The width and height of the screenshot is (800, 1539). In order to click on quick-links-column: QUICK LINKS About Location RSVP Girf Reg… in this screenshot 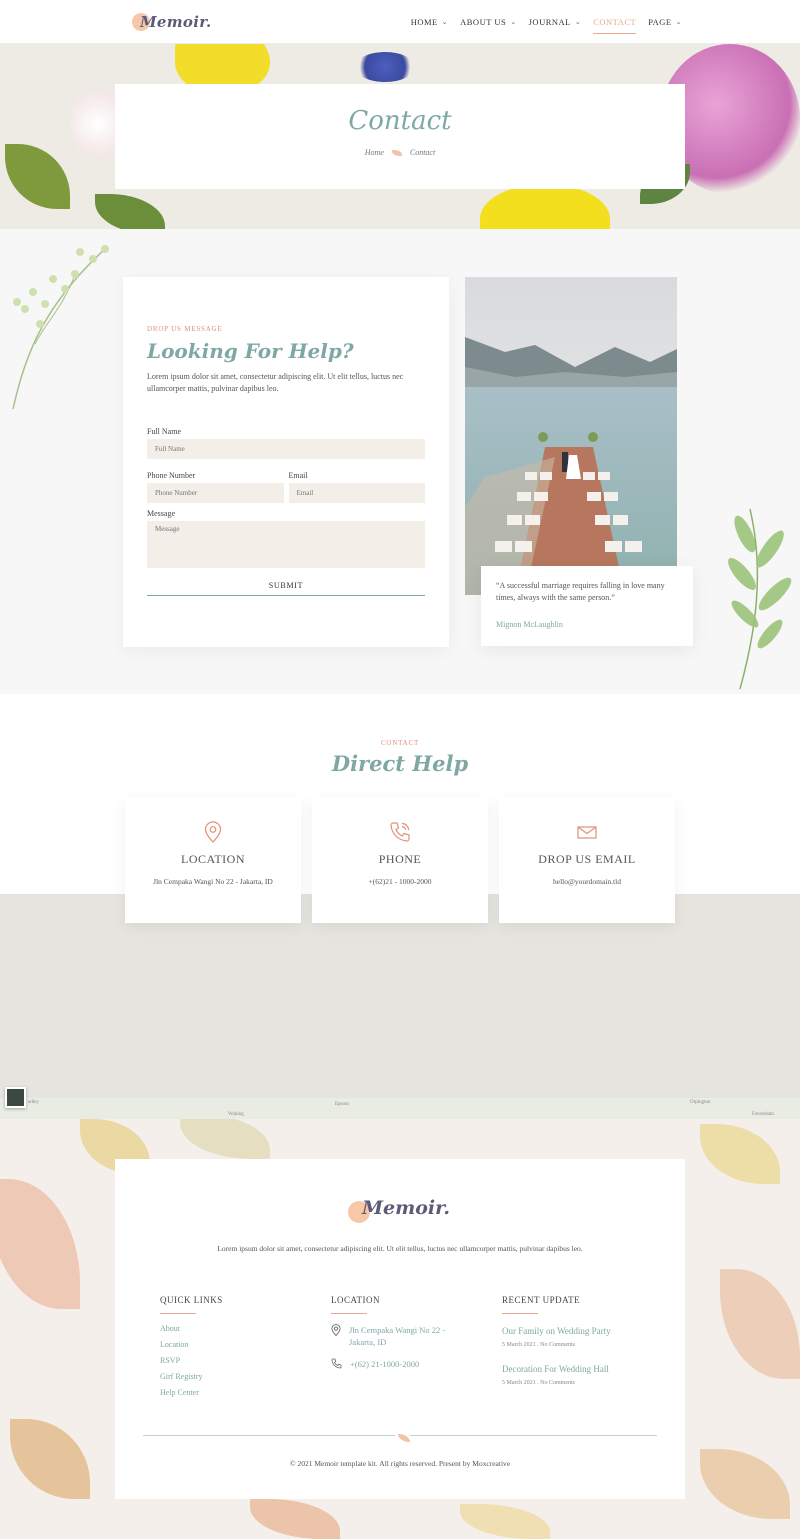, I will do `click(191, 1346)`.